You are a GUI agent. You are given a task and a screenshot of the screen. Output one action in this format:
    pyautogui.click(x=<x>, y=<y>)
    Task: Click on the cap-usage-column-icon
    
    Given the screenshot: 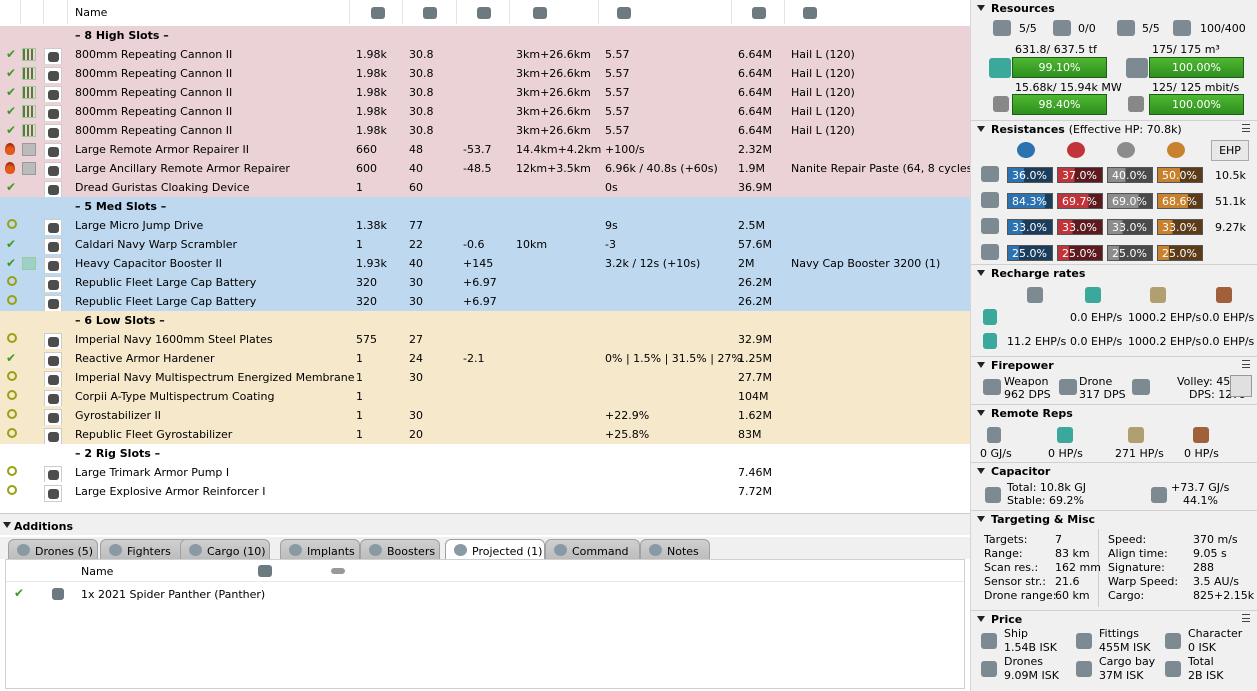 What is the action you would take?
    pyautogui.click(x=484, y=12)
    